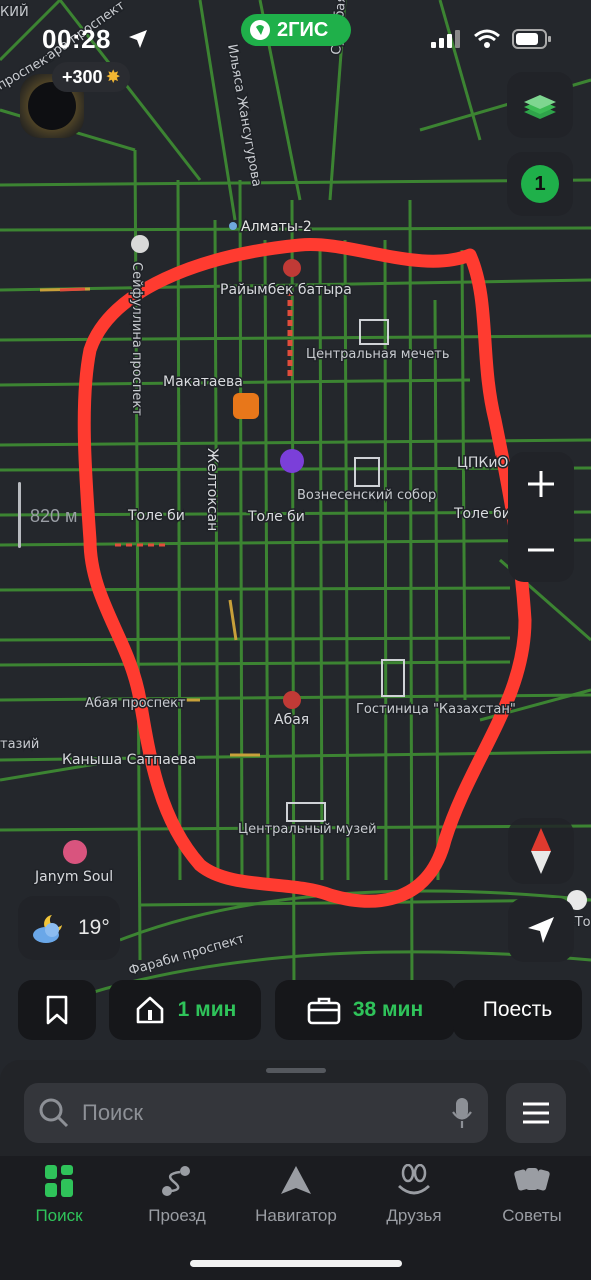 The width and height of the screenshot is (591, 1280). I want to click on cards-icon, so click(532, 1179).